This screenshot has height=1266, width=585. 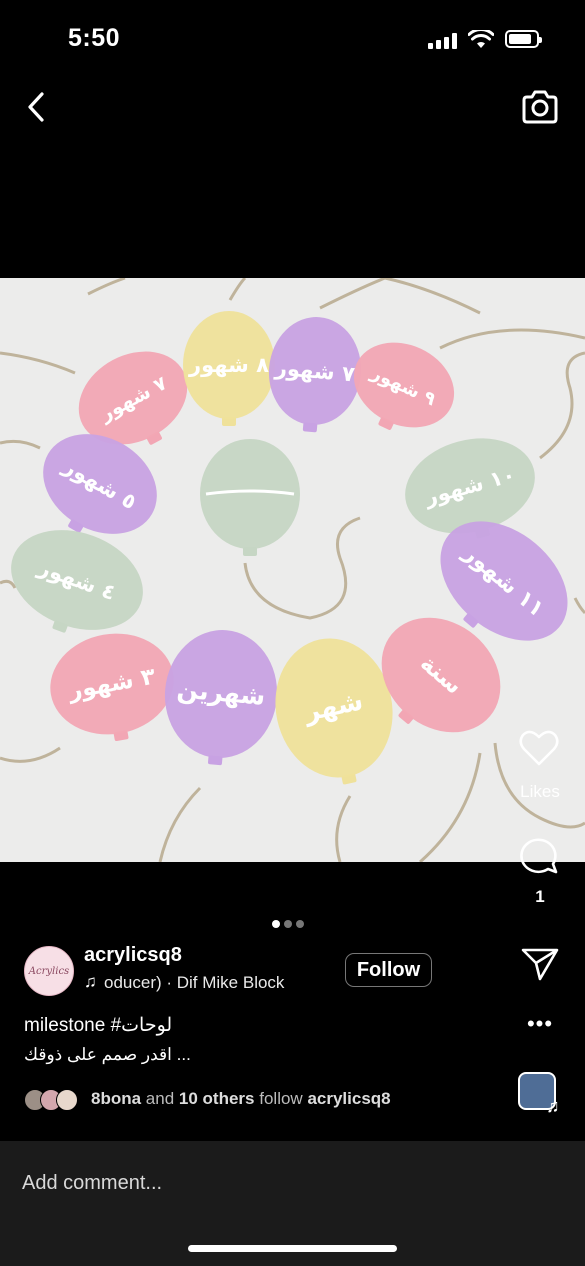 What do you see at coordinates (540, 897) in the screenshot?
I see `comment-count: 1` at bounding box center [540, 897].